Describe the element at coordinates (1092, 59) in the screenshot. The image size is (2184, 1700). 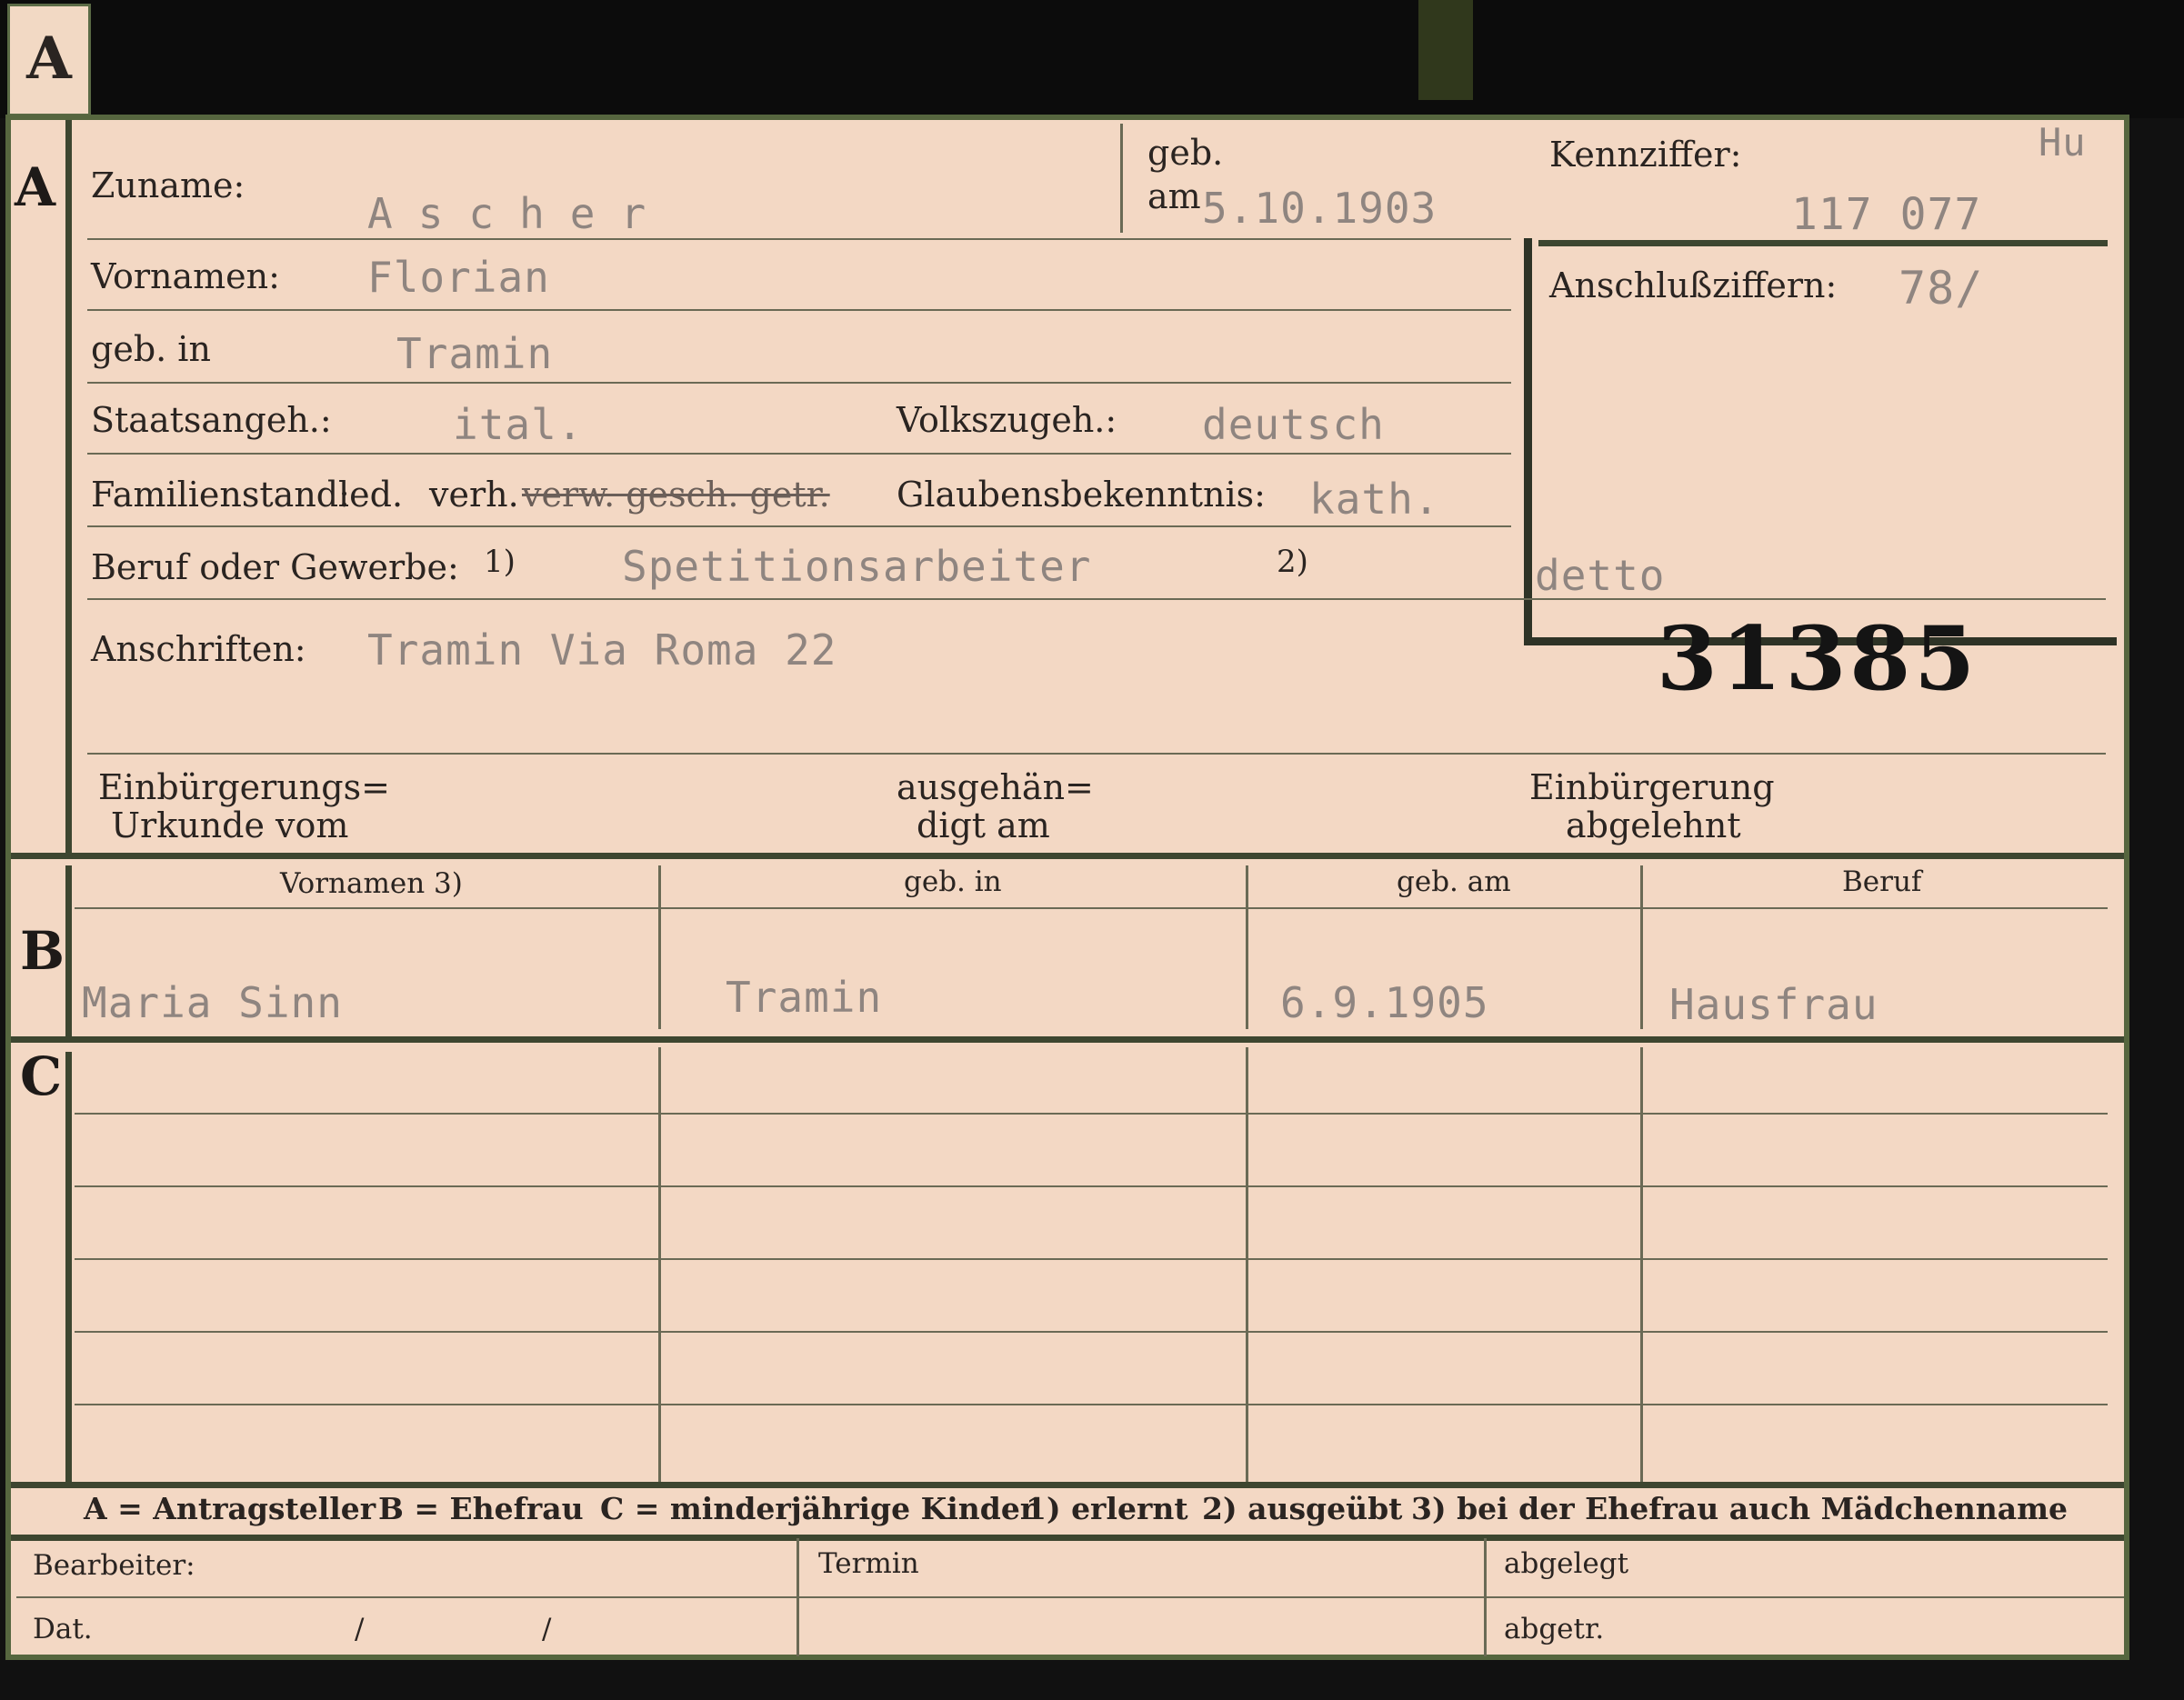
I see `dark-background` at that location.